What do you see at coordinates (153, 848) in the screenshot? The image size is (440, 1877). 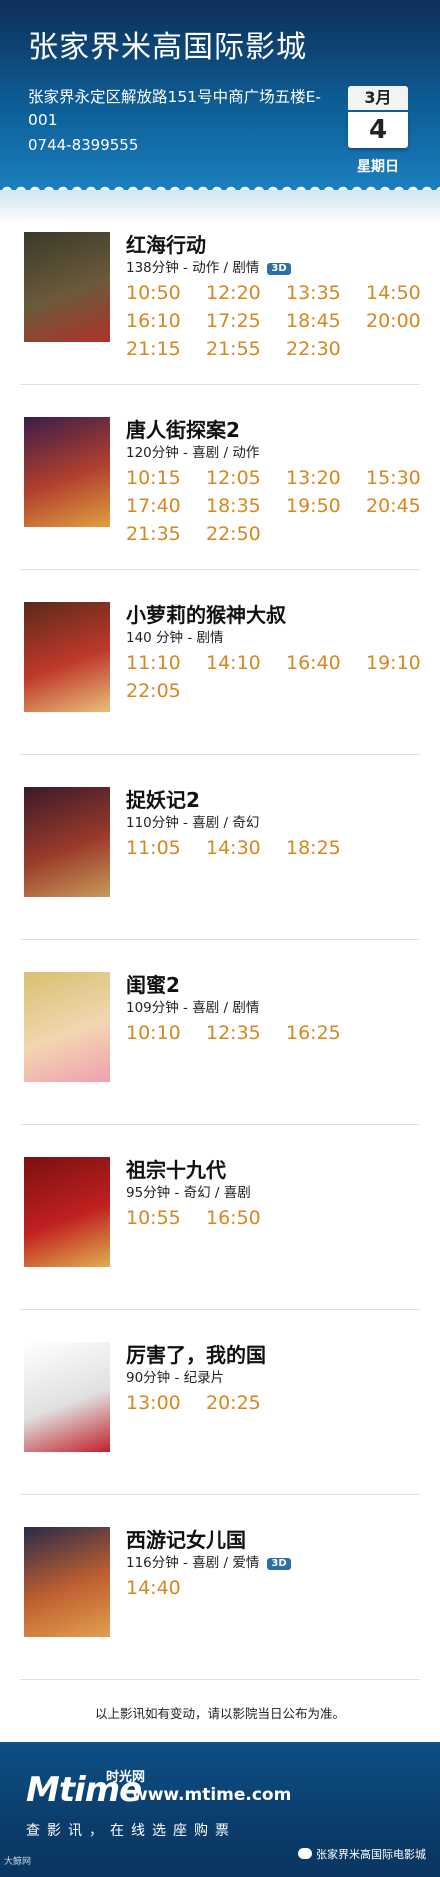 I see `showtime: 11:05` at bounding box center [153, 848].